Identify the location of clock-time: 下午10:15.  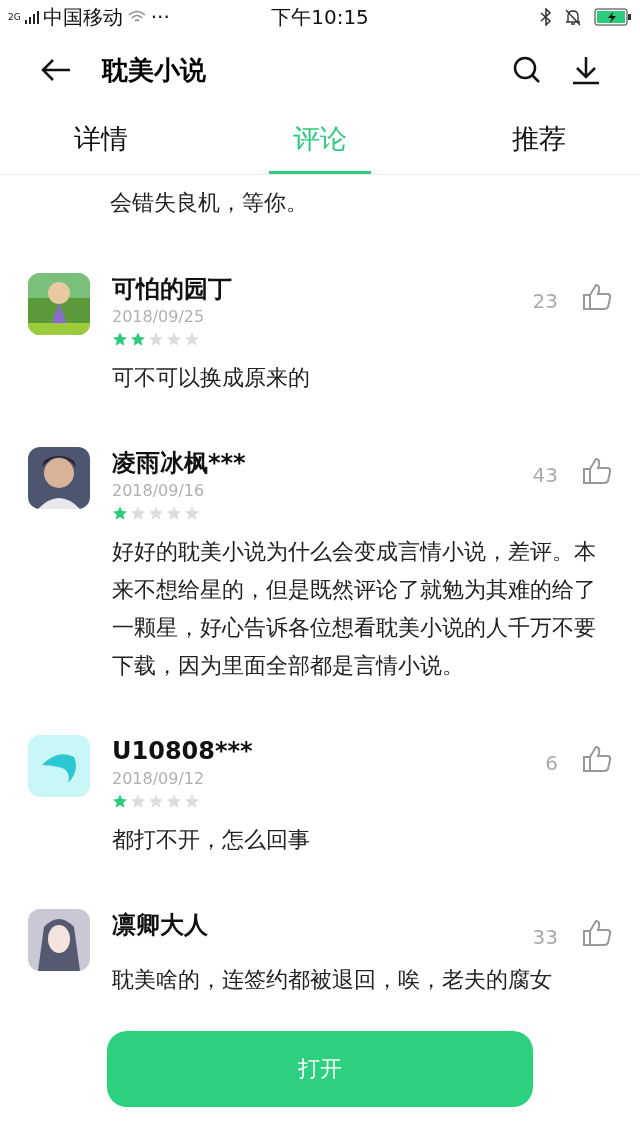
(320, 17).